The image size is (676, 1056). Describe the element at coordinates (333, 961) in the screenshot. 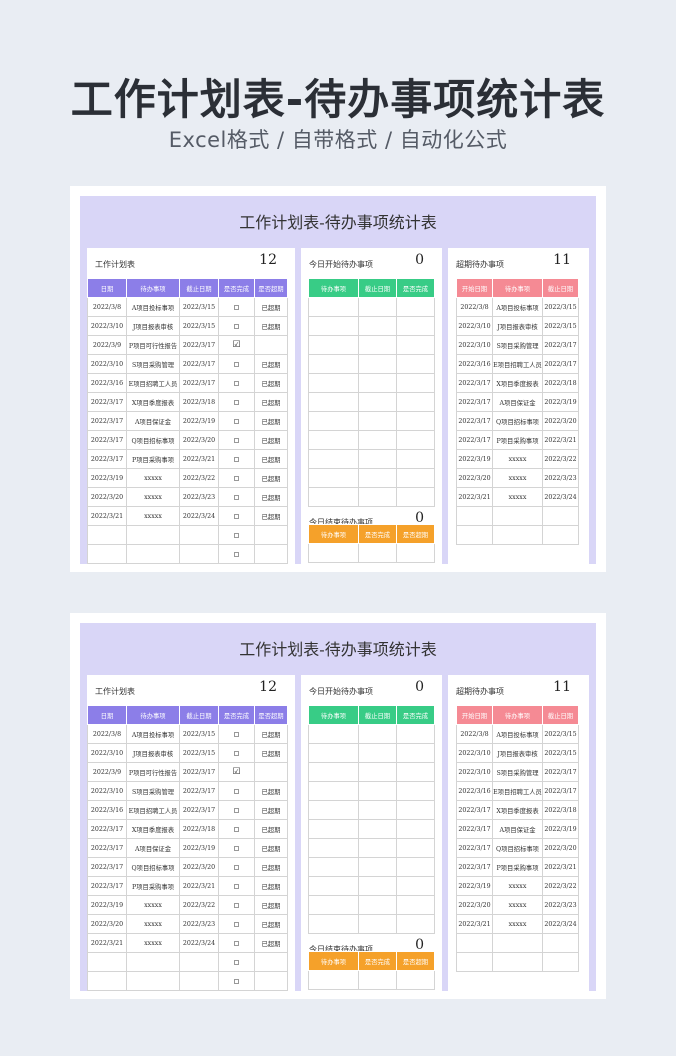

I see `column-header: 待办事项` at that location.